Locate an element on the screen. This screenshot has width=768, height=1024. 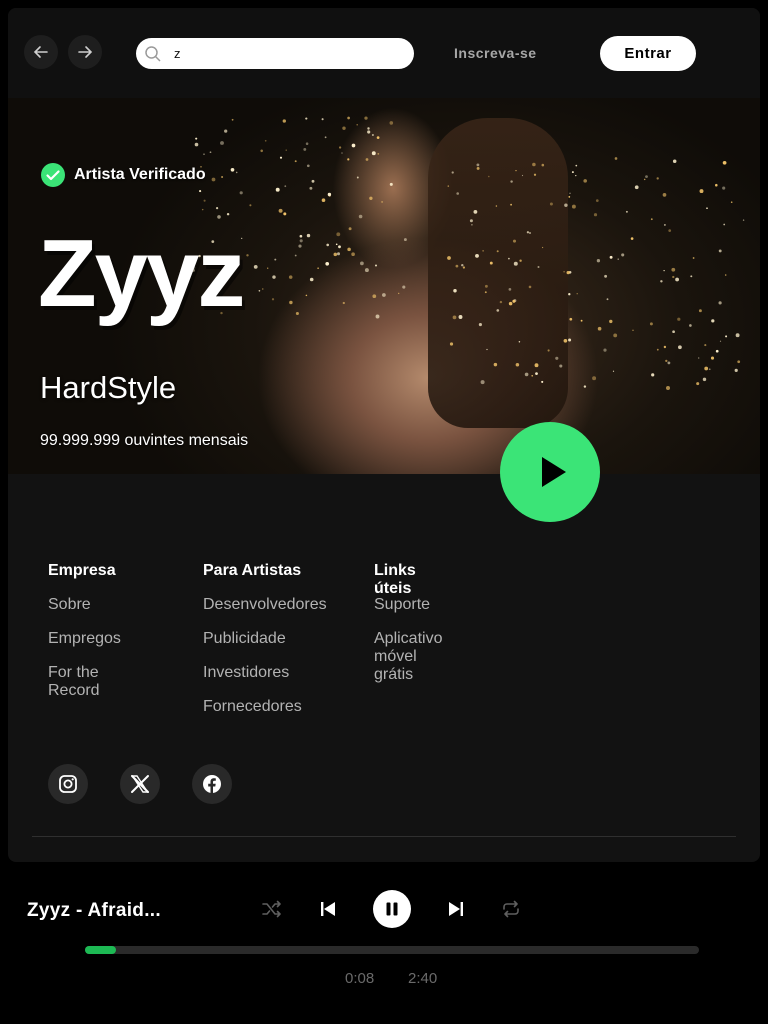
pause-icon is located at coordinates (392, 909).